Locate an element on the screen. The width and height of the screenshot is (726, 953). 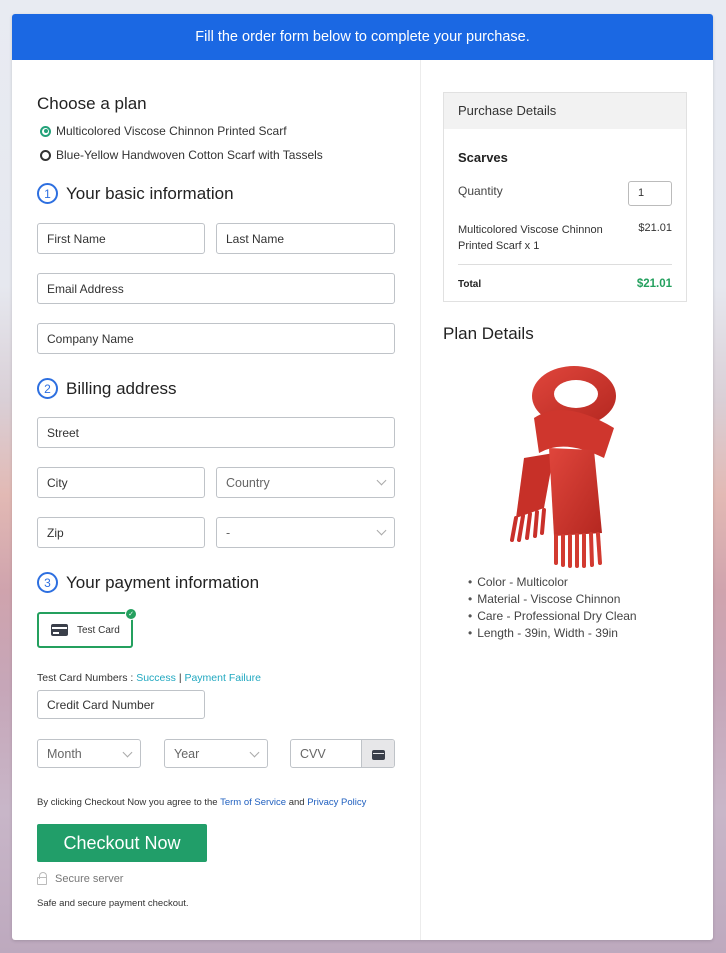
payment-heading: 3 Your payment information is located at coordinates (148, 582).